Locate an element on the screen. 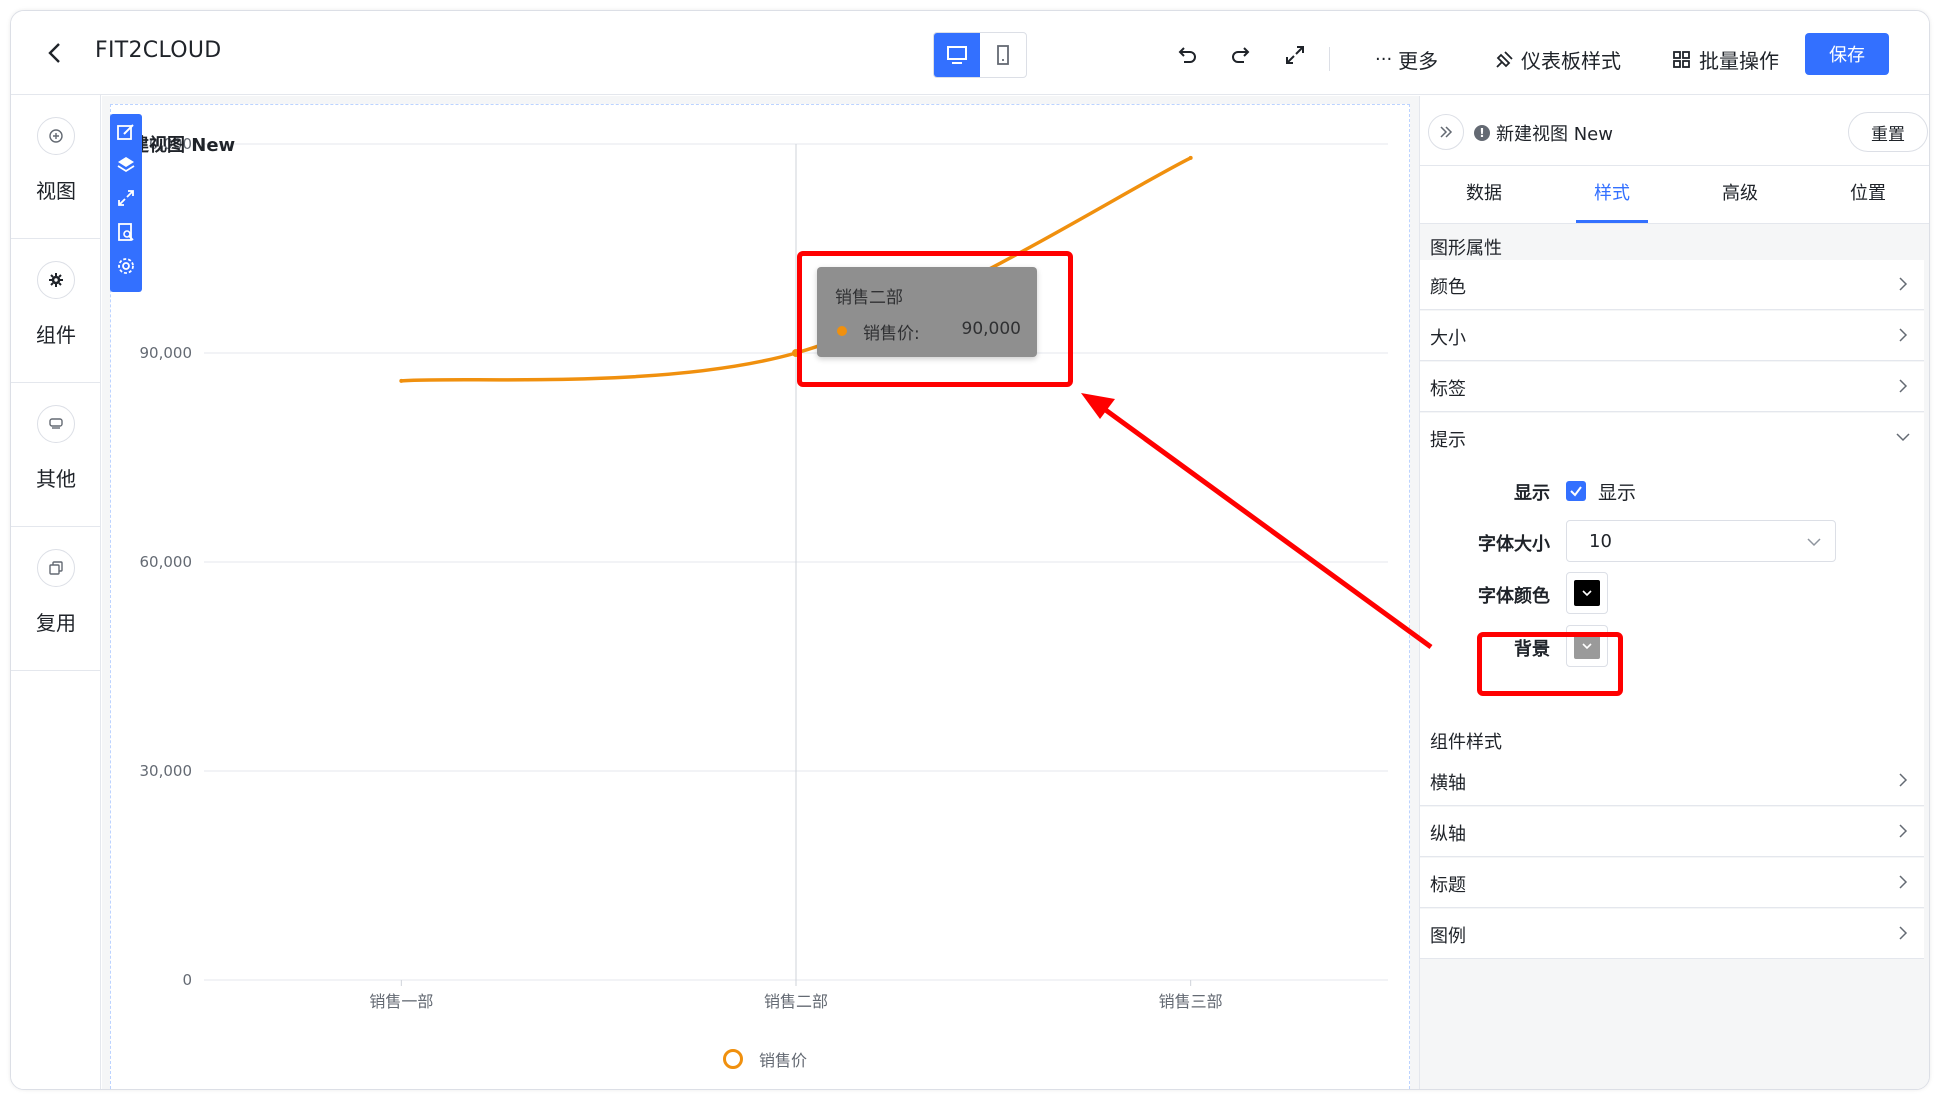  row-tooltip: 提示 is located at coordinates (1672, 438).